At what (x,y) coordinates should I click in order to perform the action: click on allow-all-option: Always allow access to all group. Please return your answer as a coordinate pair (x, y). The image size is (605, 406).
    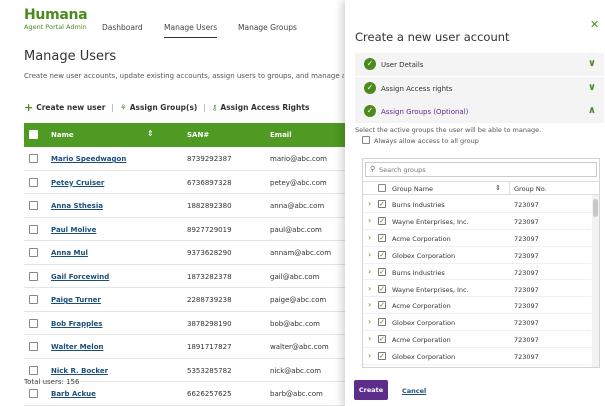
    Looking at the image, I should click on (420, 140).